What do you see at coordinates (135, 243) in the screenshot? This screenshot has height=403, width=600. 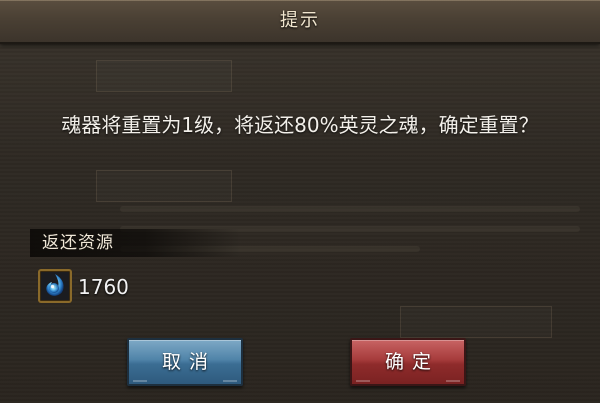 I see `refund-section-header: 返还资源` at bounding box center [135, 243].